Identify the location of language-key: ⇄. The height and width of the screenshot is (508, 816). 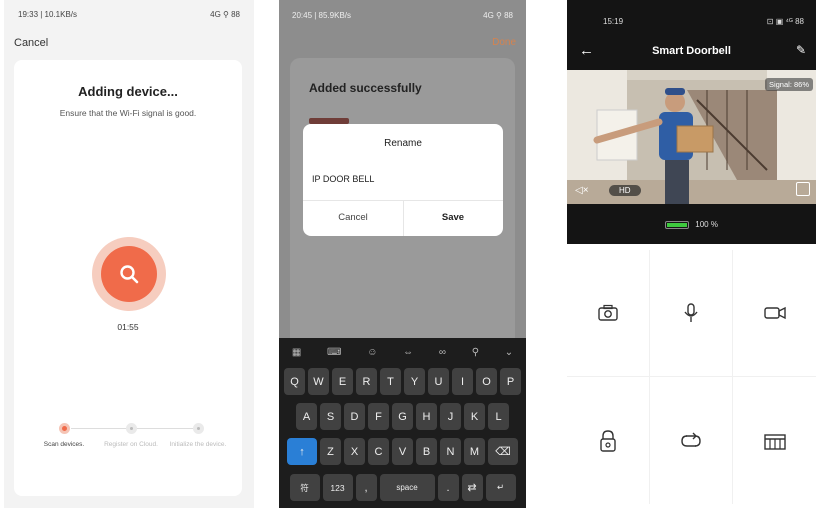
(472, 487).